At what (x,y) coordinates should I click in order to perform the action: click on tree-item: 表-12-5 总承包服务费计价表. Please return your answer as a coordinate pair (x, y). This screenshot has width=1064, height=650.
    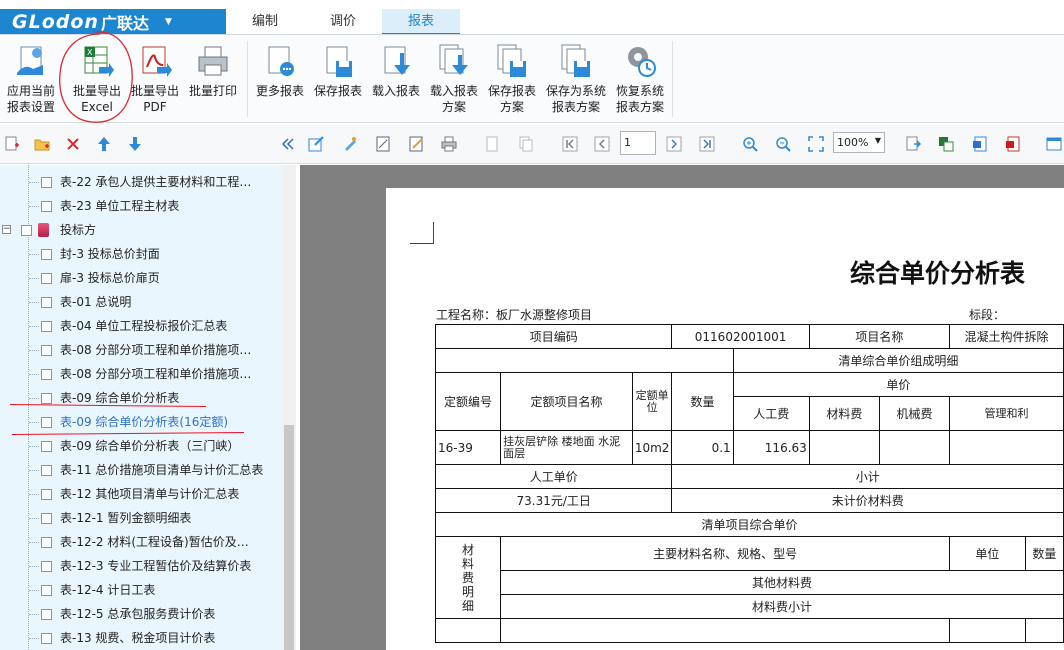
    Looking at the image, I should click on (141, 614).